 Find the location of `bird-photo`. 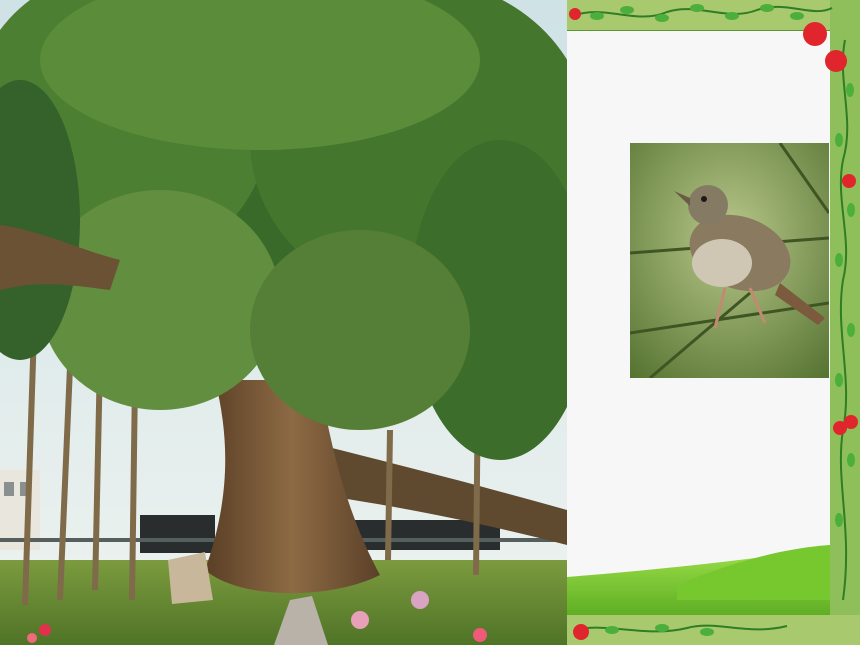

bird-photo is located at coordinates (729, 260).